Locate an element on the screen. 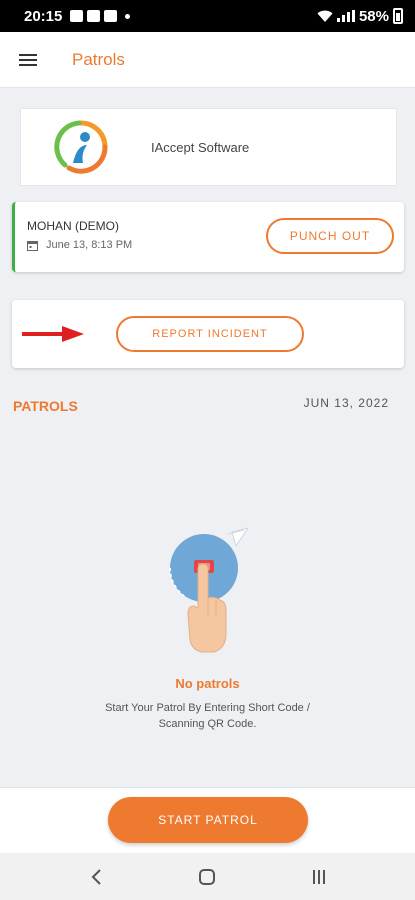 The height and width of the screenshot is (900, 415). user-name: MOHAN (DEMO) is located at coordinates (73, 226).